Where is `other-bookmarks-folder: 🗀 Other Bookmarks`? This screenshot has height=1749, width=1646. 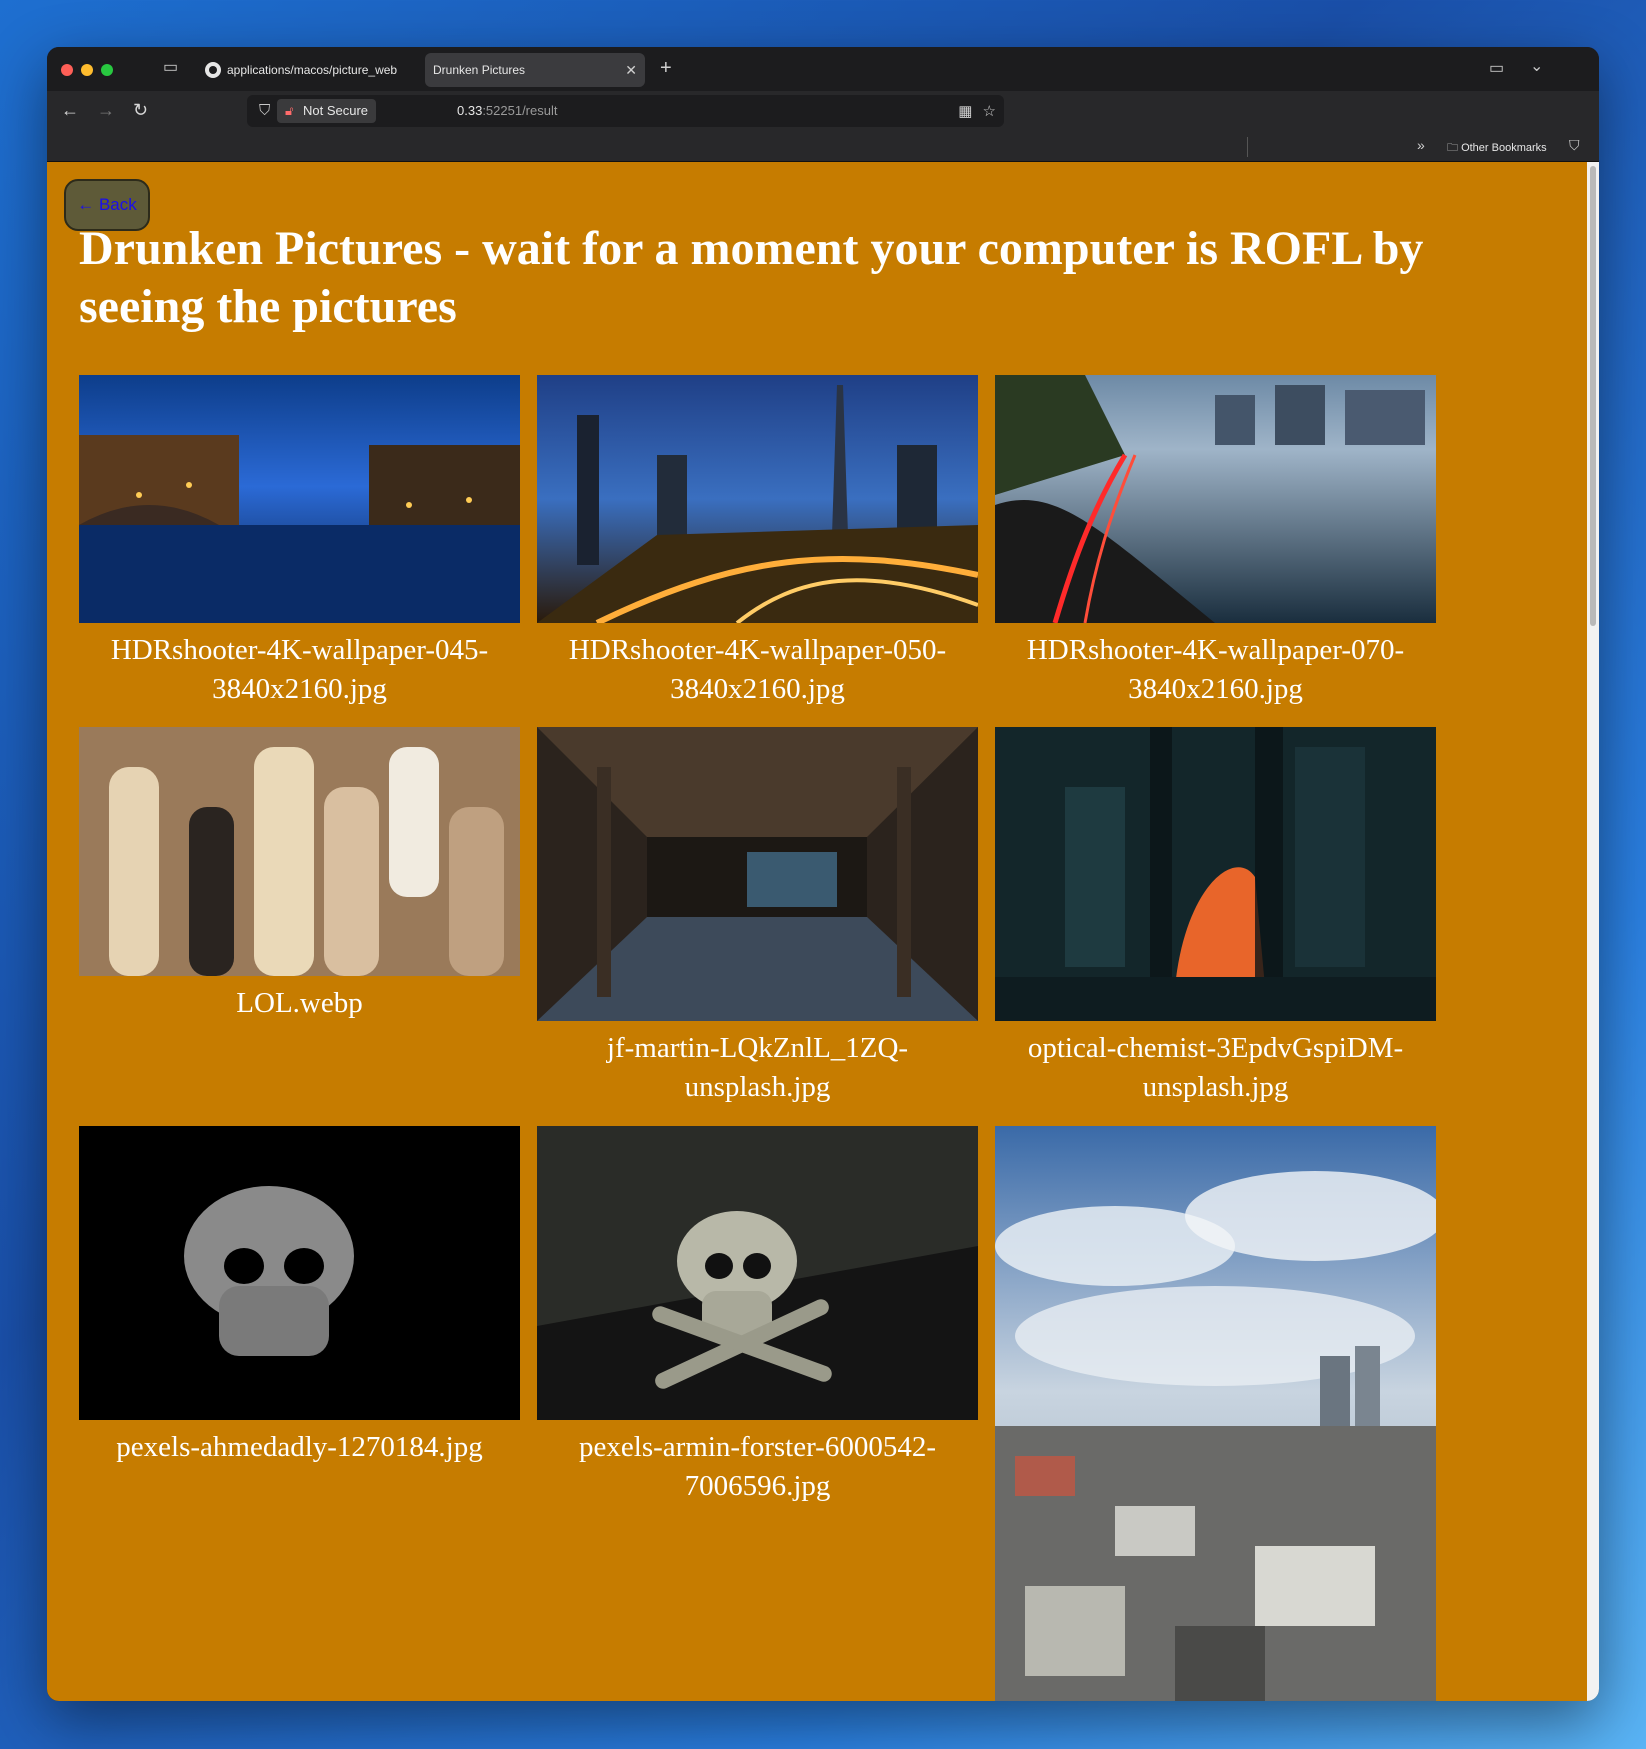 other-bookmarks-folder: 🗀 Other Bookmarks is located at coordinates (1497, 148).